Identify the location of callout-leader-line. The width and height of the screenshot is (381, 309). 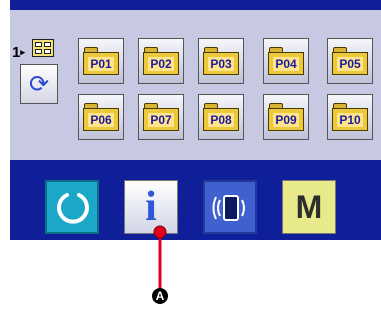
(160, 256).